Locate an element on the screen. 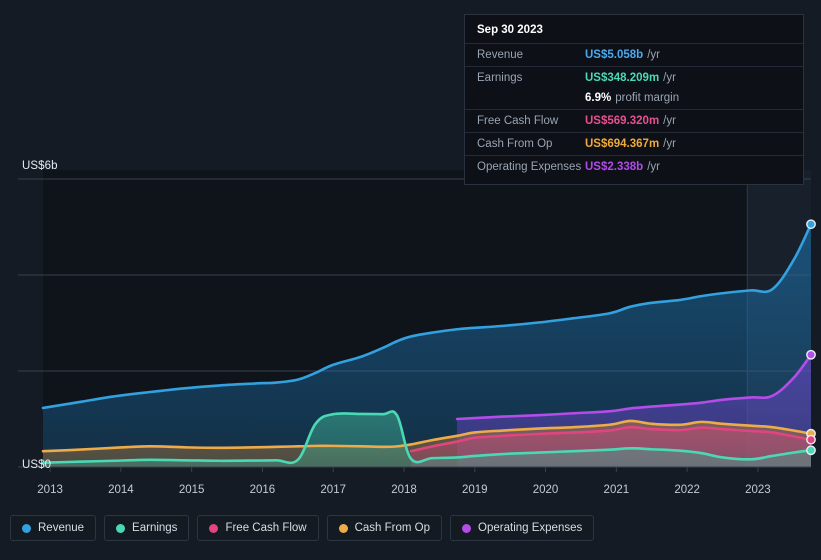 The height and width of the screenshot is (560, 821). tooltip-row-label: Free Cash Flow is located at coordinates (518, 121).